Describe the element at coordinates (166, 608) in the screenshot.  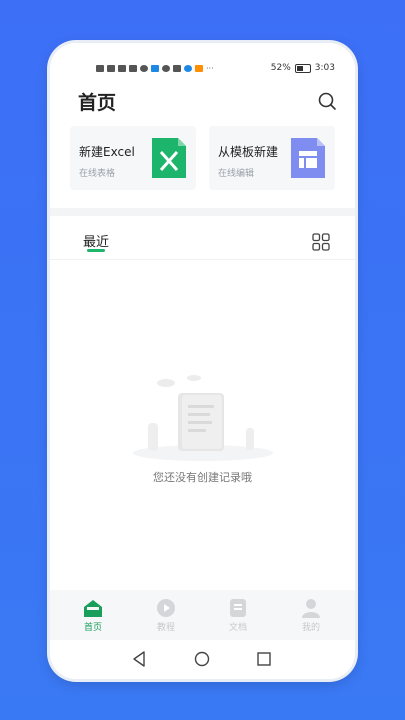
I see `play-icon` at that location.